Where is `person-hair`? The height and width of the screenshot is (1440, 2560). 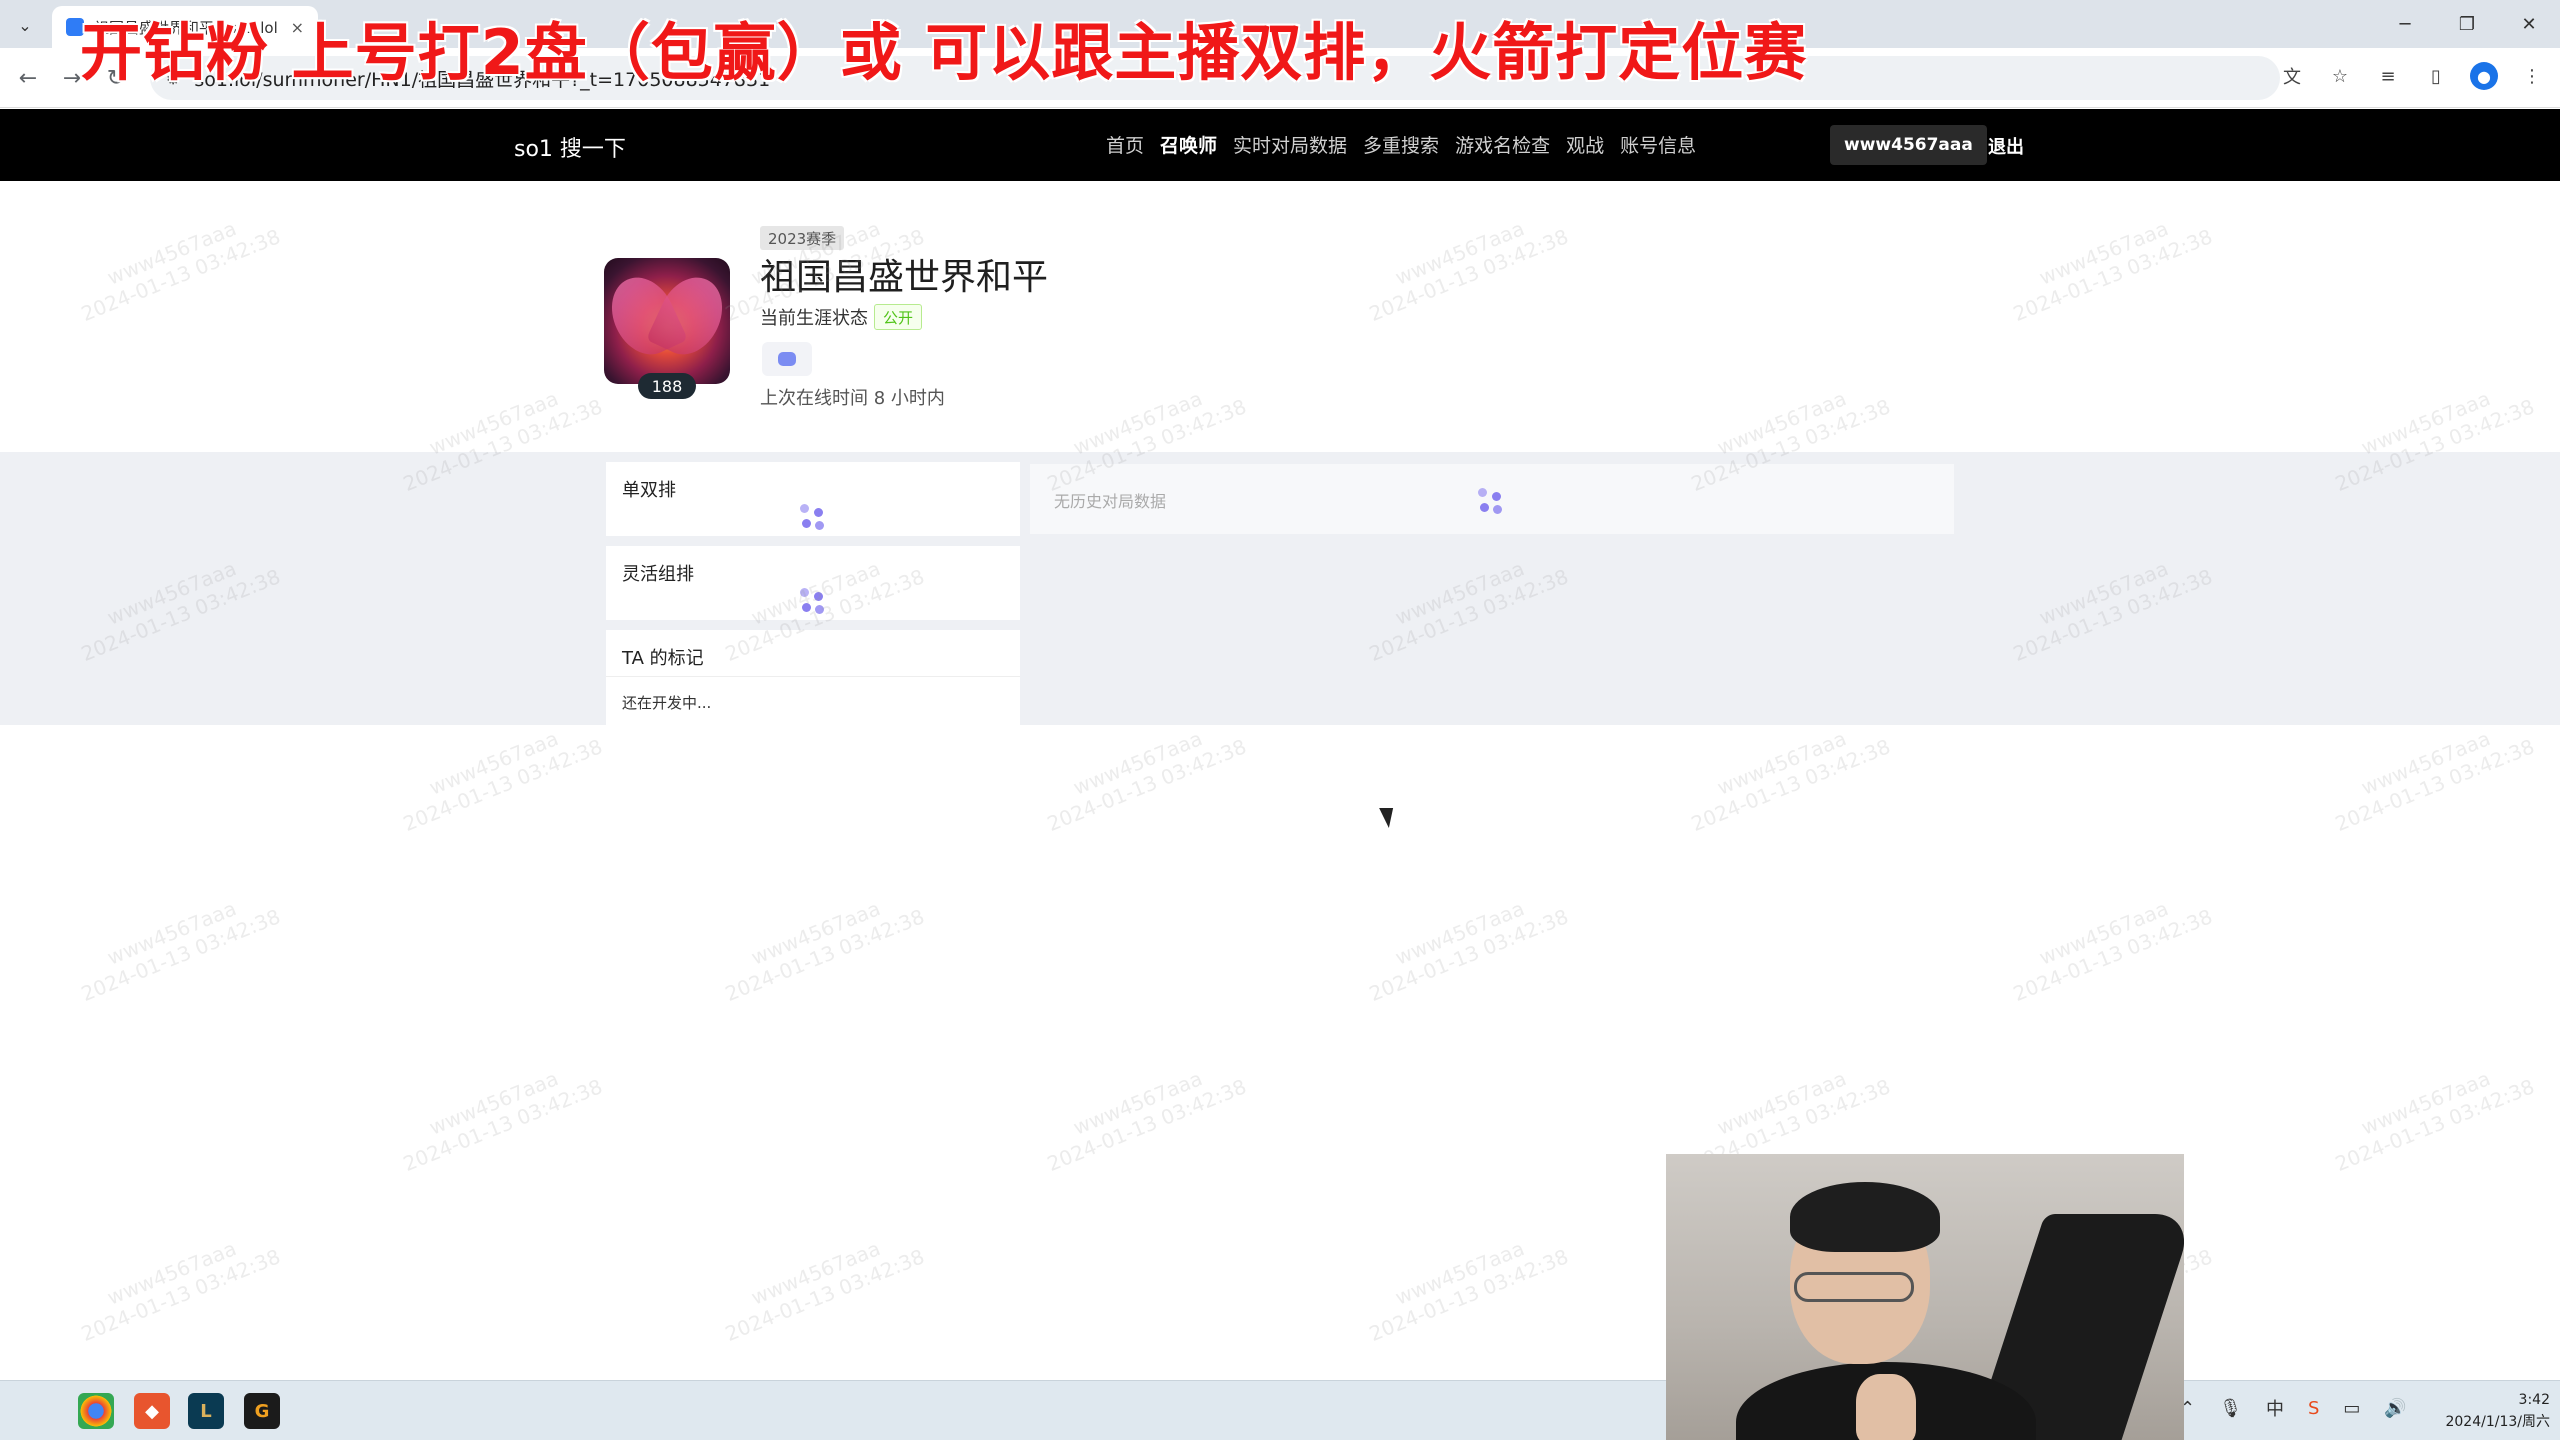 person-hair is located at coordinates (1865, 1217).